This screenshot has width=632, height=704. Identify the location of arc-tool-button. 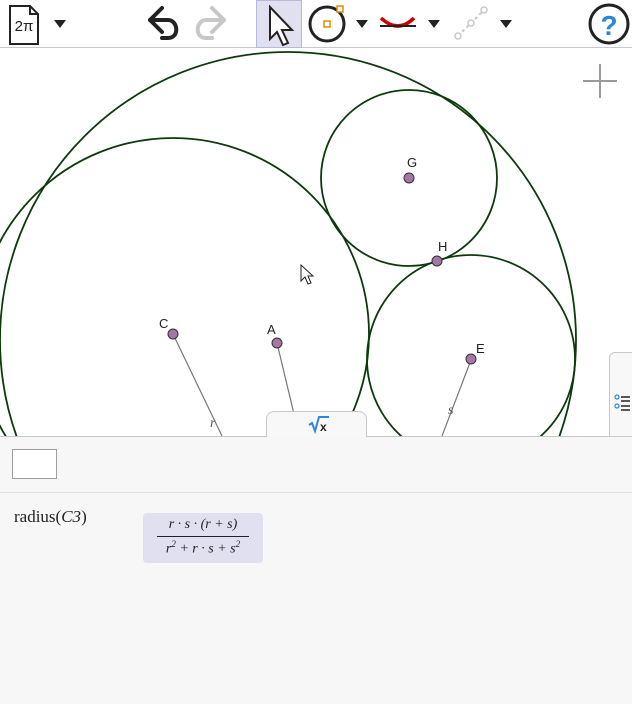
(411, 24).